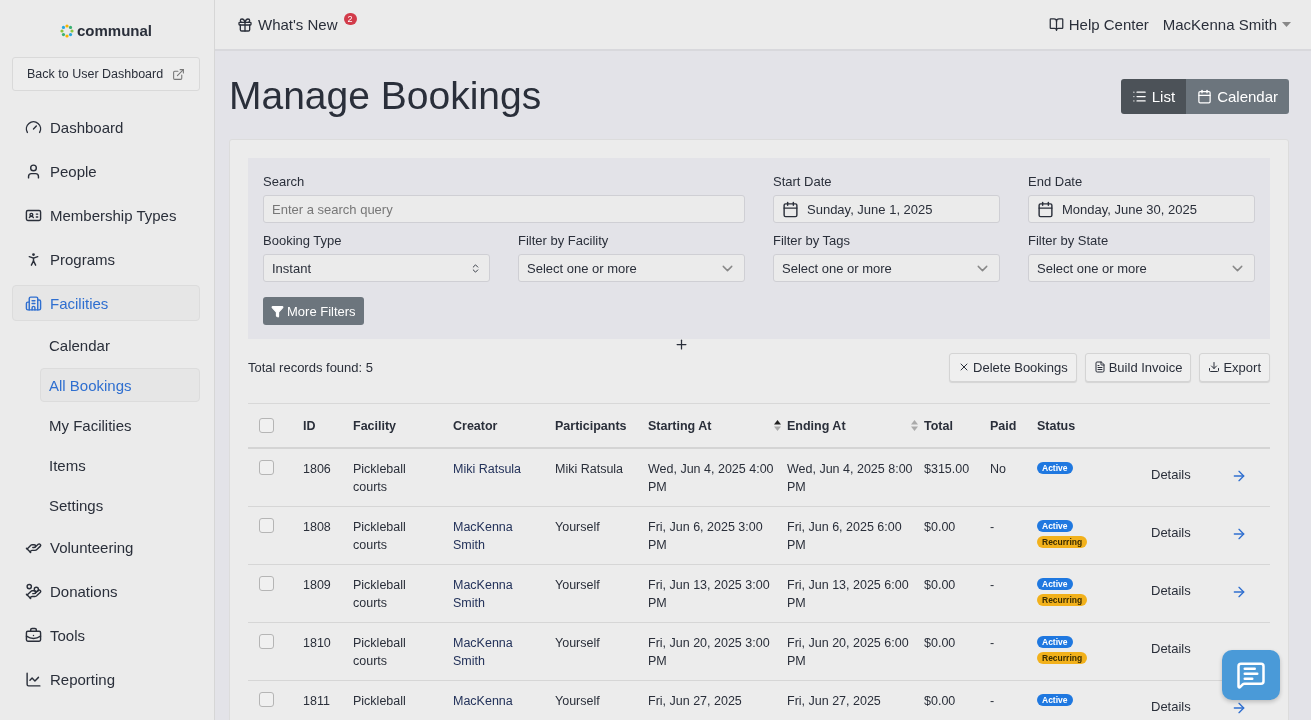  I want to click on chat-icon, so click(1251, 675).